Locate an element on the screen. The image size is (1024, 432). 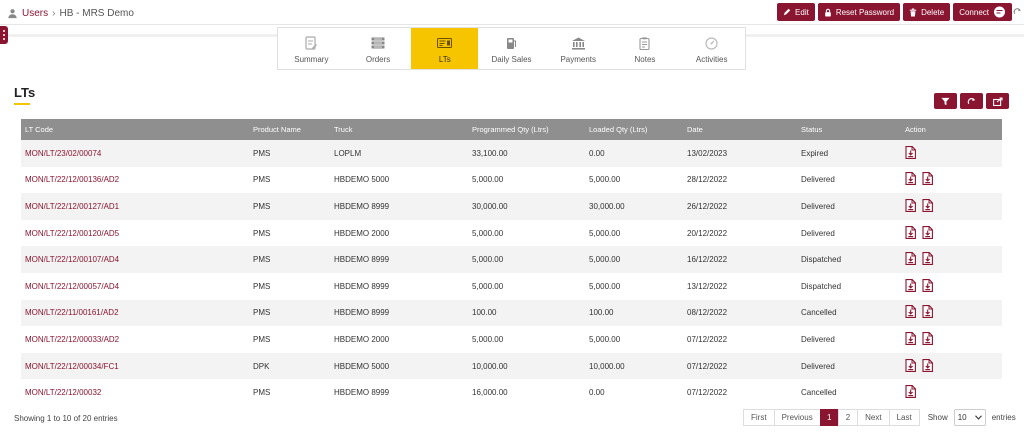
status-cell: Expired is located at coordinates (815, 153).